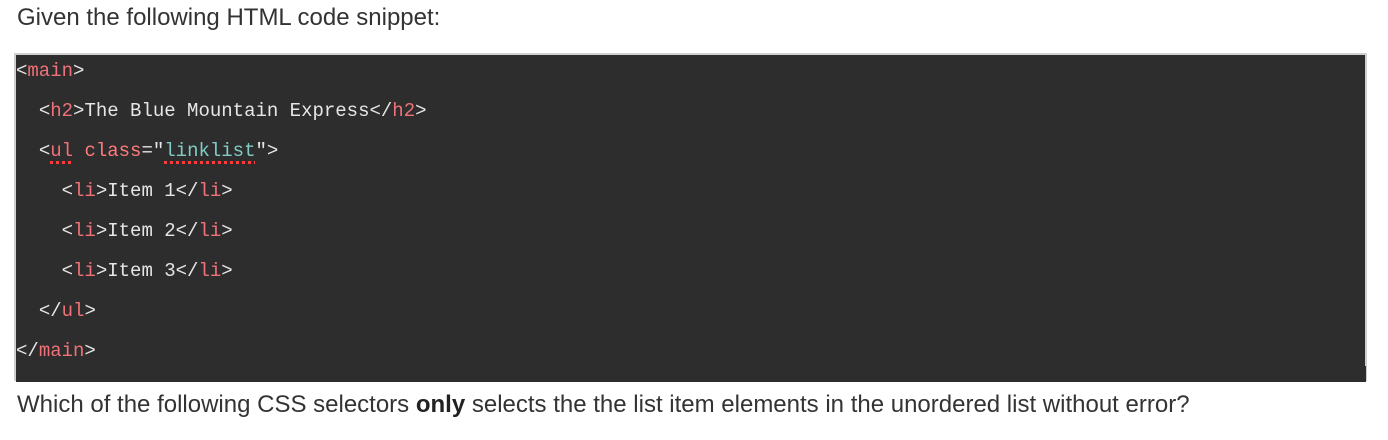  I want to click on code-line-ul-close: </ul>, so click(67, 311).